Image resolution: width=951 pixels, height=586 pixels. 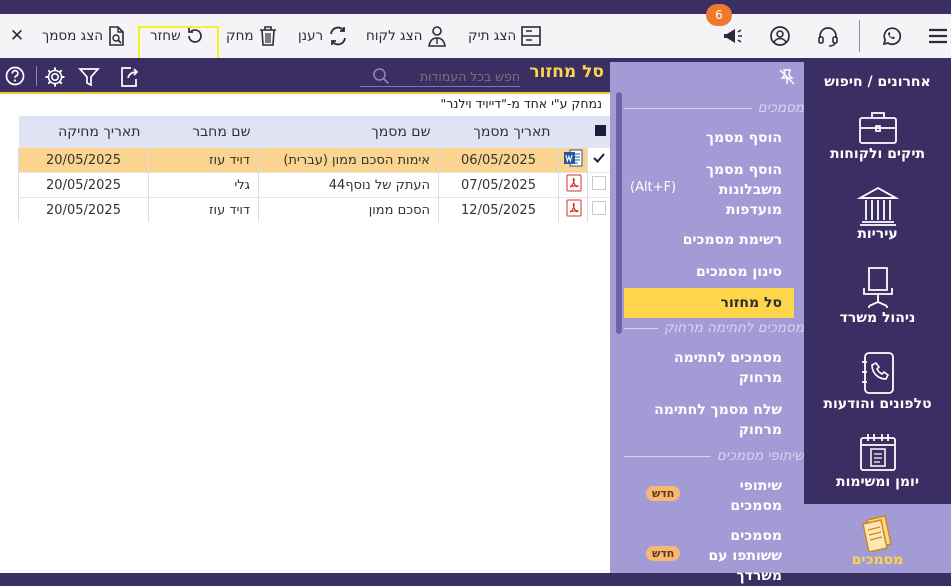 I want to click on shortcut-hint: (Alt+F), so click(x=653, y=187).